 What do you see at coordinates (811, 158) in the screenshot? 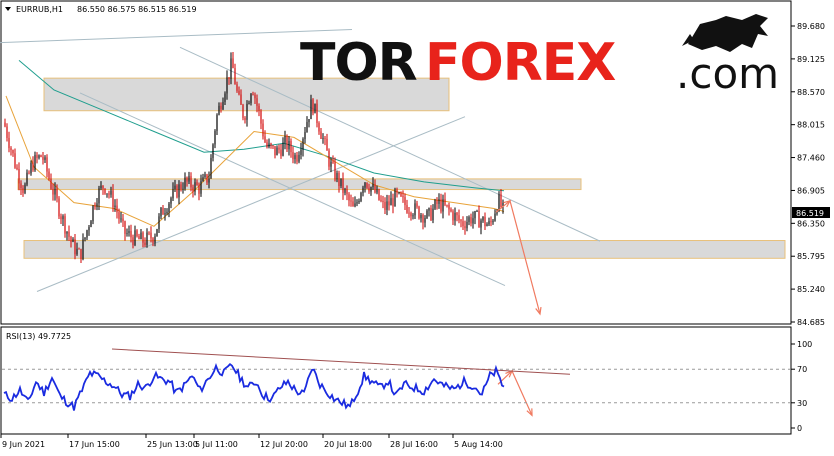
I see `price-tick-label: 87.460` at bounding box center [811, 158].